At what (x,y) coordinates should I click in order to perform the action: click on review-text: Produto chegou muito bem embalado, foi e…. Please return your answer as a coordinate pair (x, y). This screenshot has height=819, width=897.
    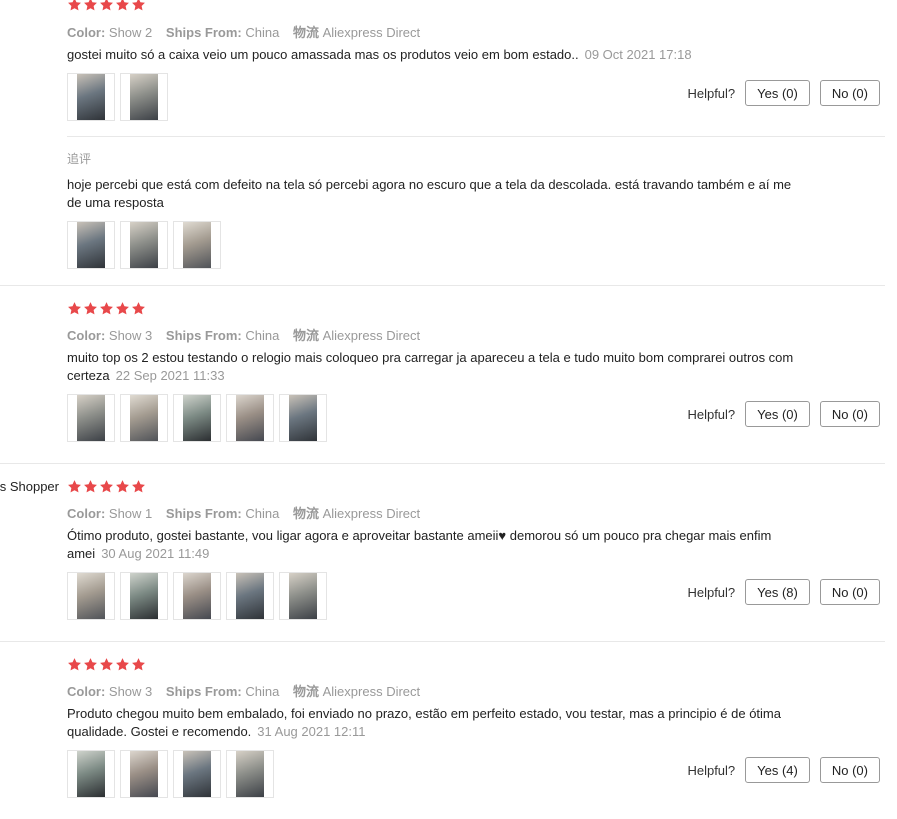
    Looking at the image, I should click on (432, 723).